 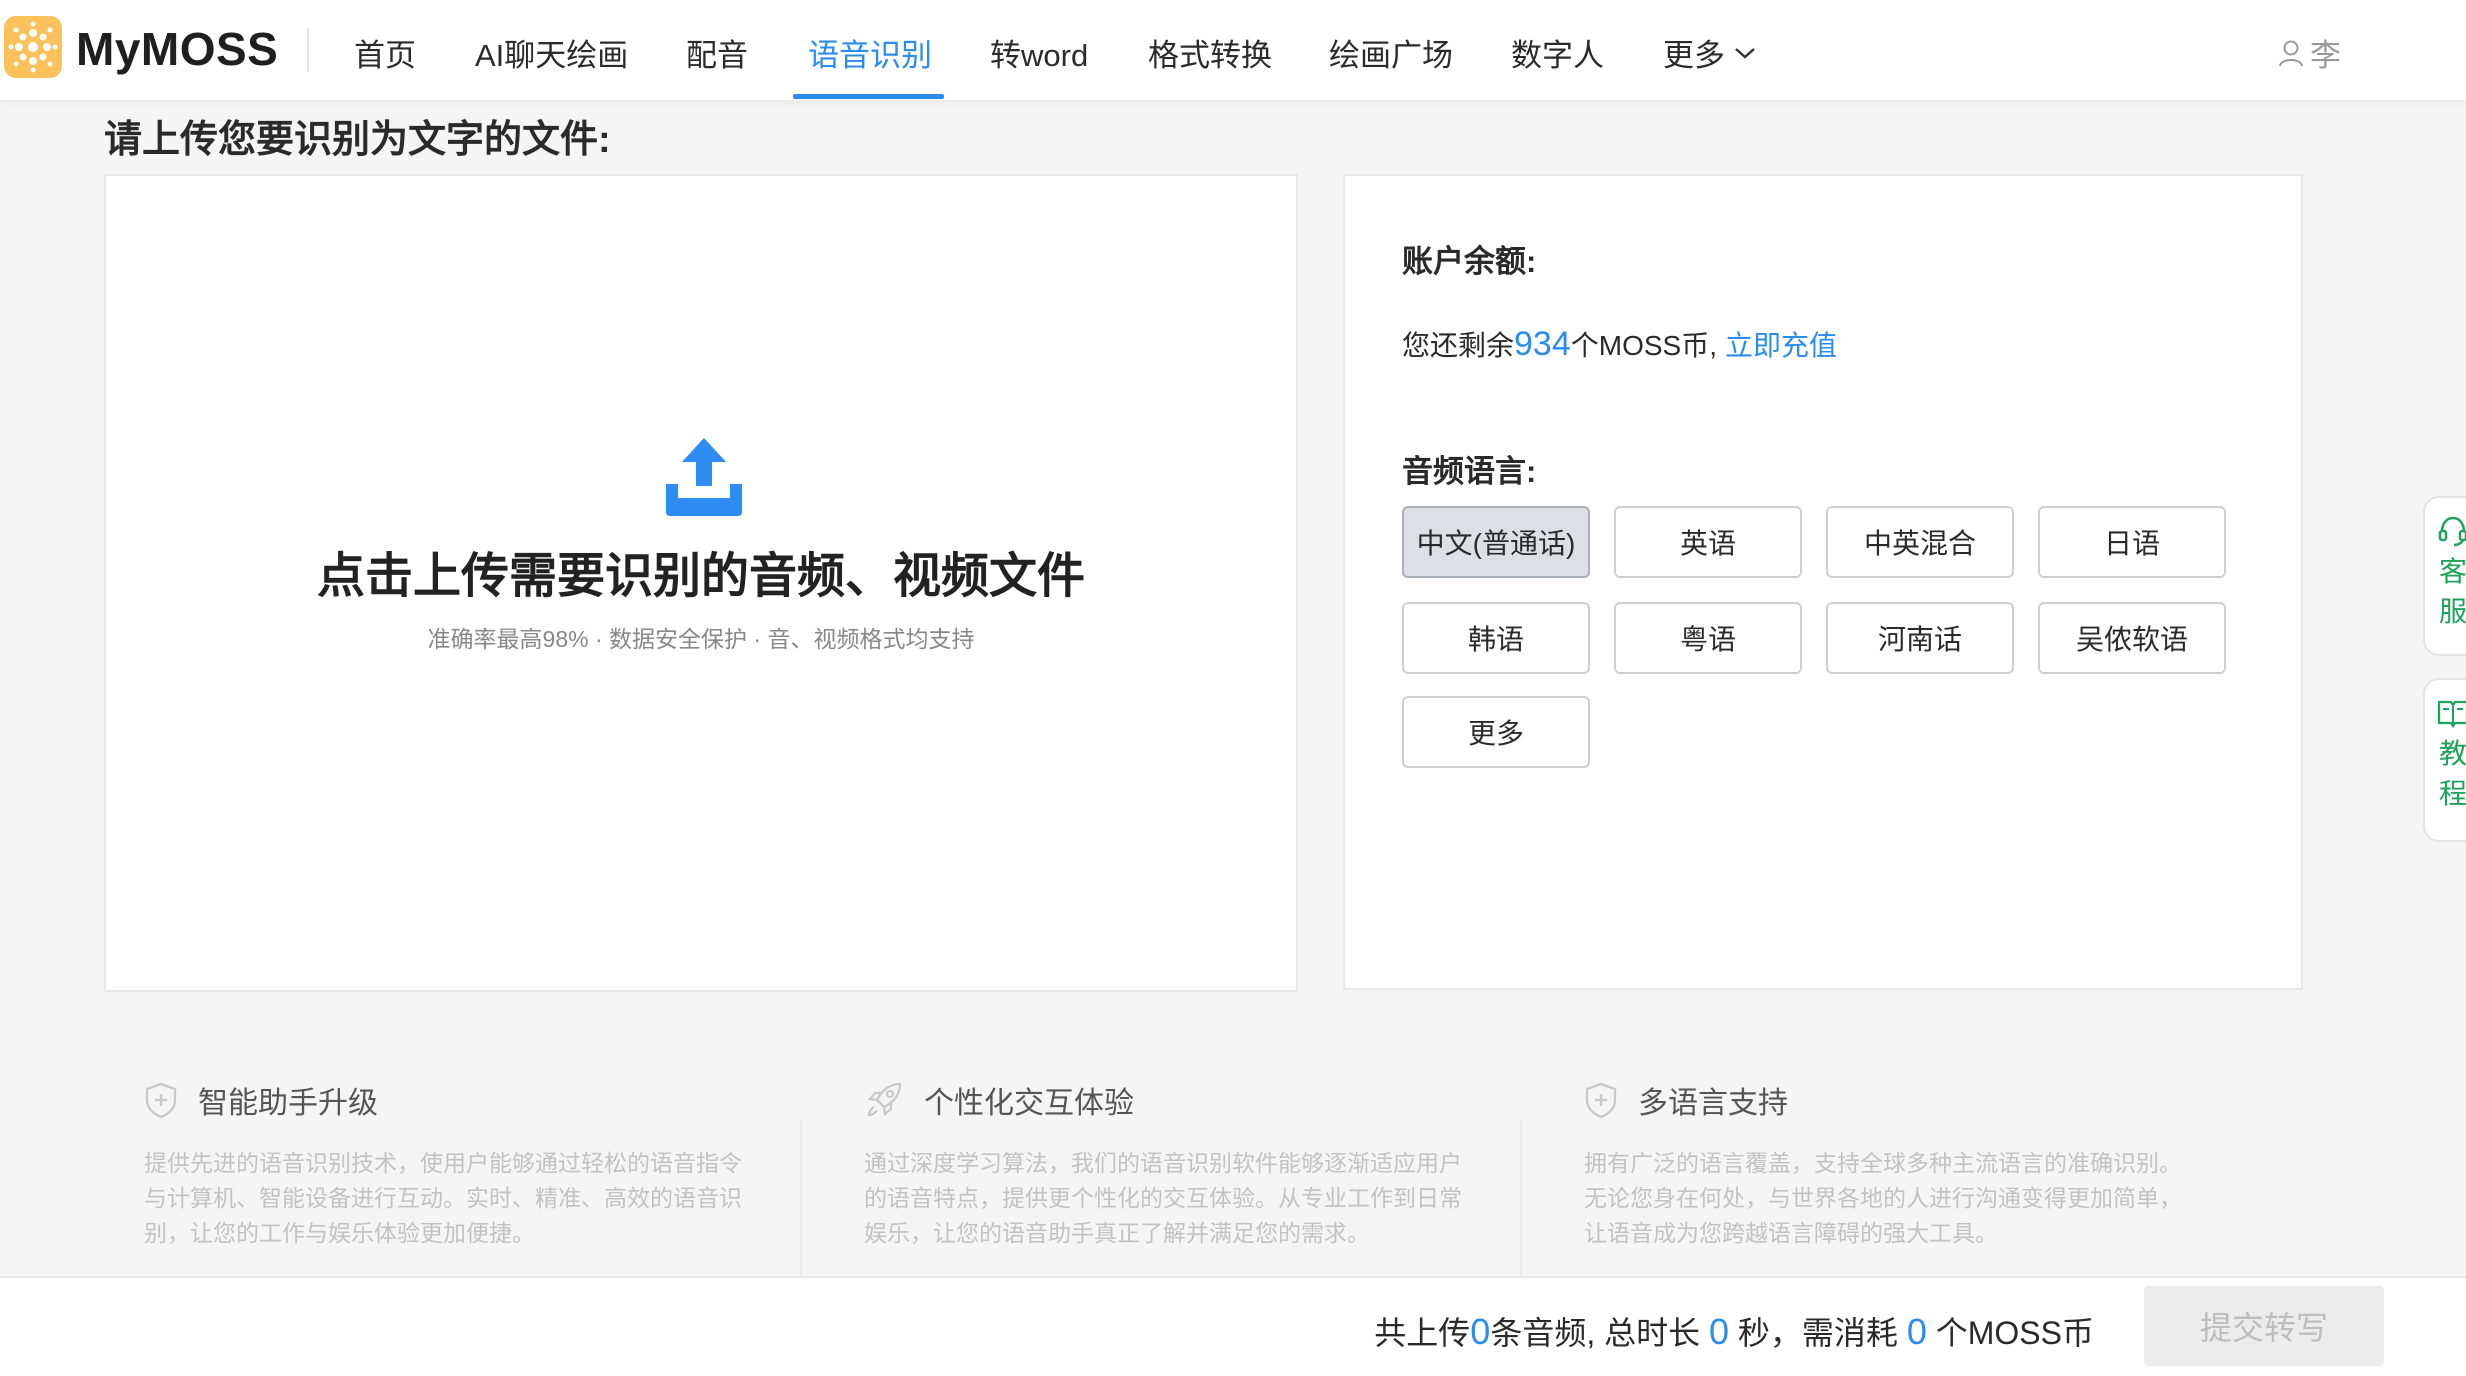 I want to click on upload-title: 点击上传需要识别的音频、视频文件, so click(x=700, y=576).